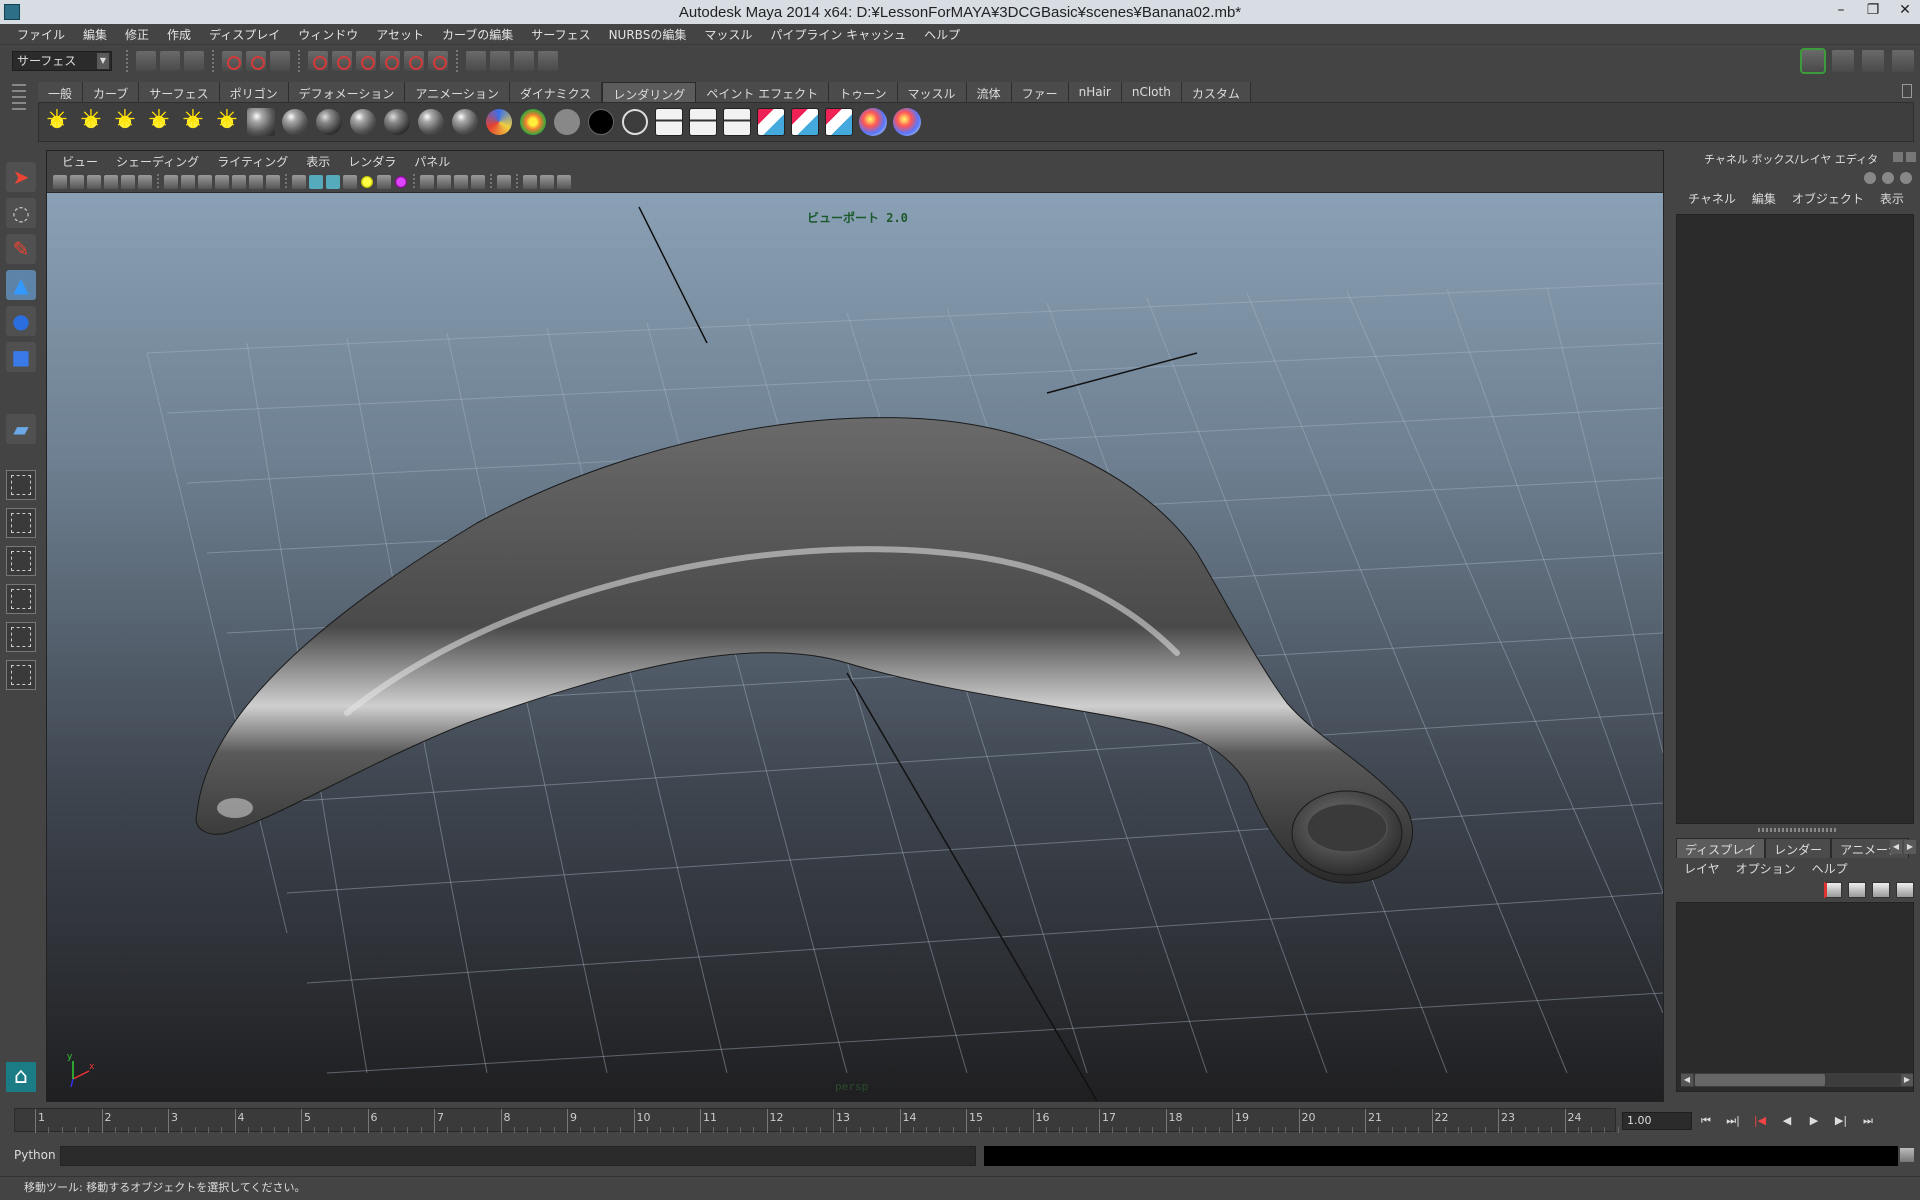 The width and height of the screenshot is (1920, 1200). I want to click on rotate-tool-icon: ●, so click(21, 321).